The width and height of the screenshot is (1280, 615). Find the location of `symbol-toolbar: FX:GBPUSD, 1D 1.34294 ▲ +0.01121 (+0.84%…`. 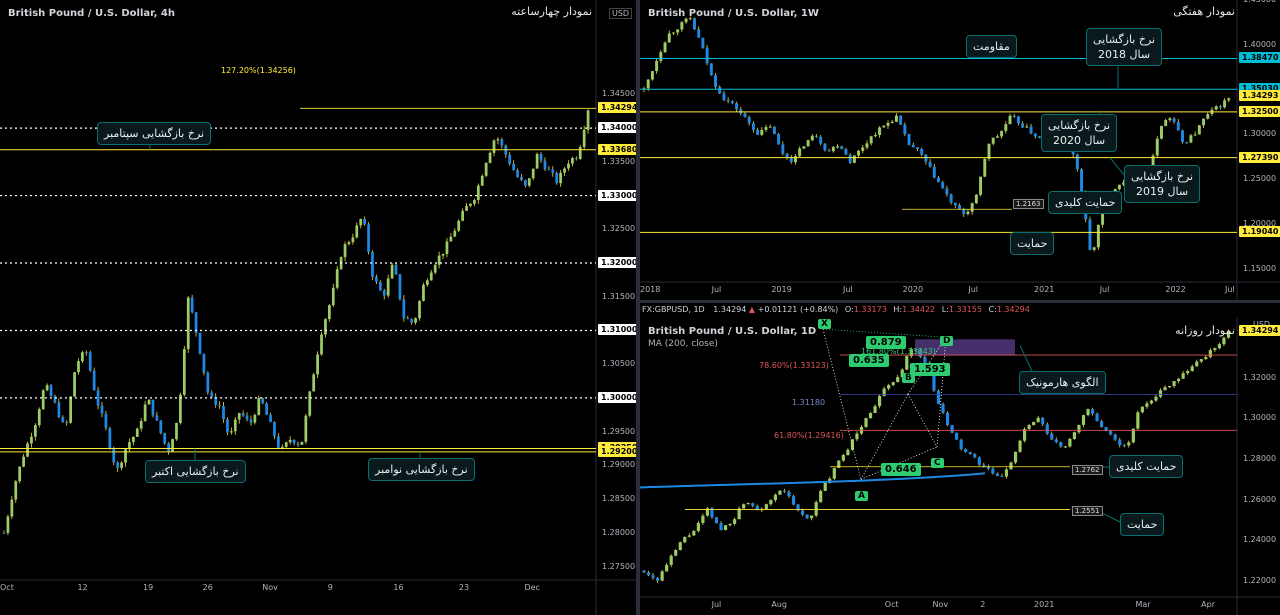

symbol-toolbar: FX:GBPUSD, 1D 1.34294 ▲ +0.01121 (+0.84%… is located at coordinates (836, 309).